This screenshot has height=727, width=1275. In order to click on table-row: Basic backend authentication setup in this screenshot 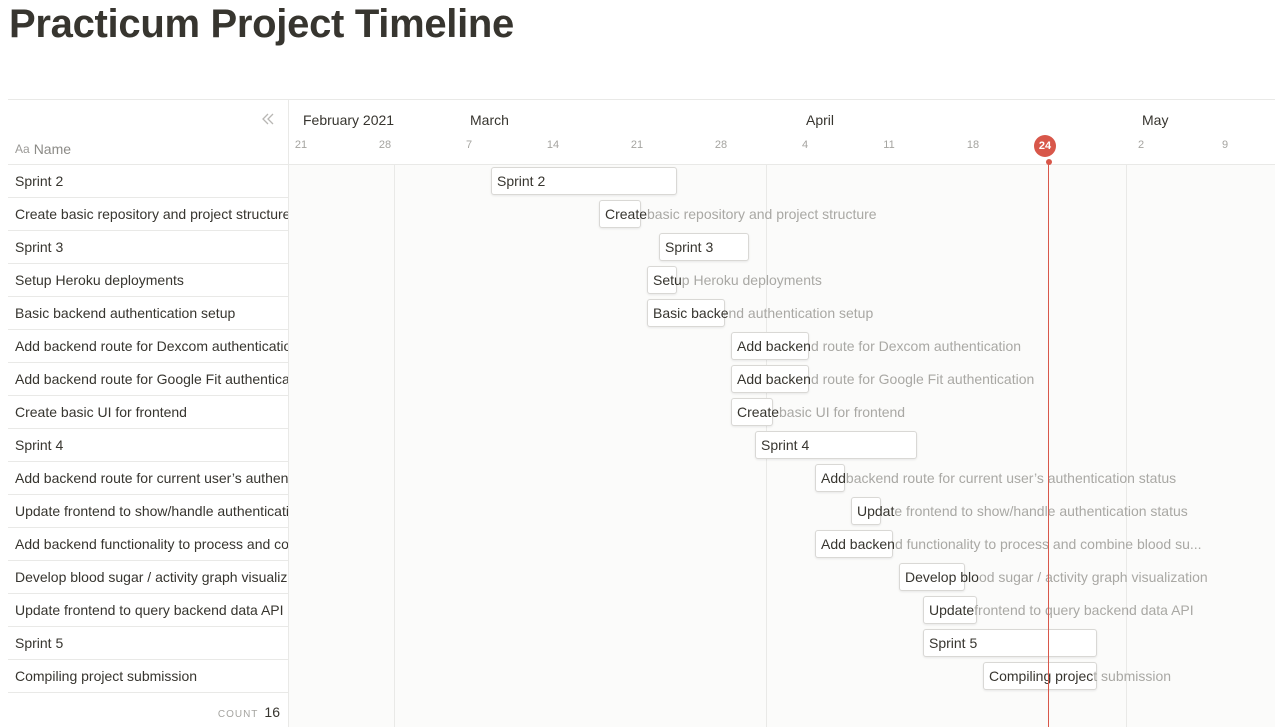, I will do `click(148, 313)`.